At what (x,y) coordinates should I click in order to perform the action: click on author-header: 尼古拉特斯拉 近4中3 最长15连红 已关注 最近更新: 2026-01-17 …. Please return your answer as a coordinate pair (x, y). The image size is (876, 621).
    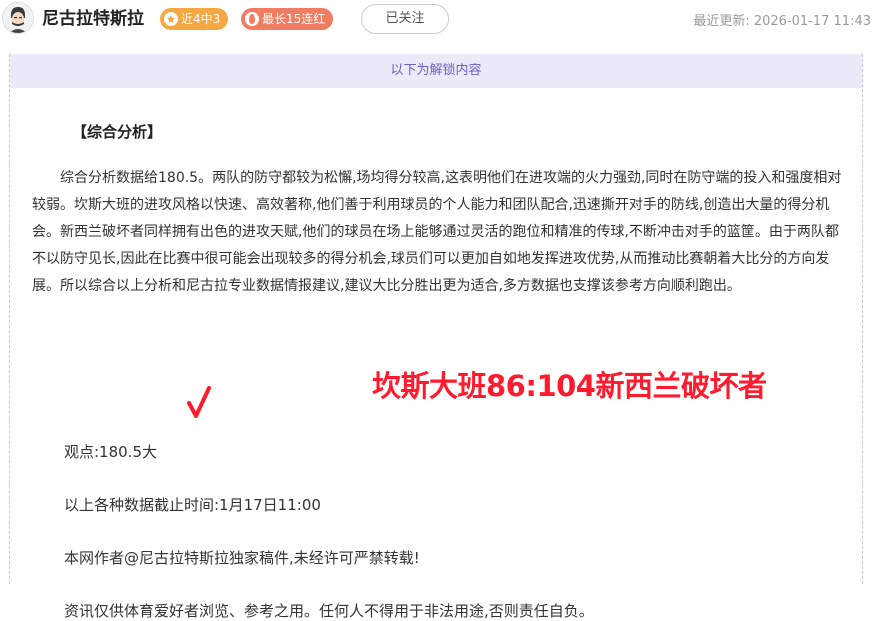
    Looking at the image, I should click on (438, 22).